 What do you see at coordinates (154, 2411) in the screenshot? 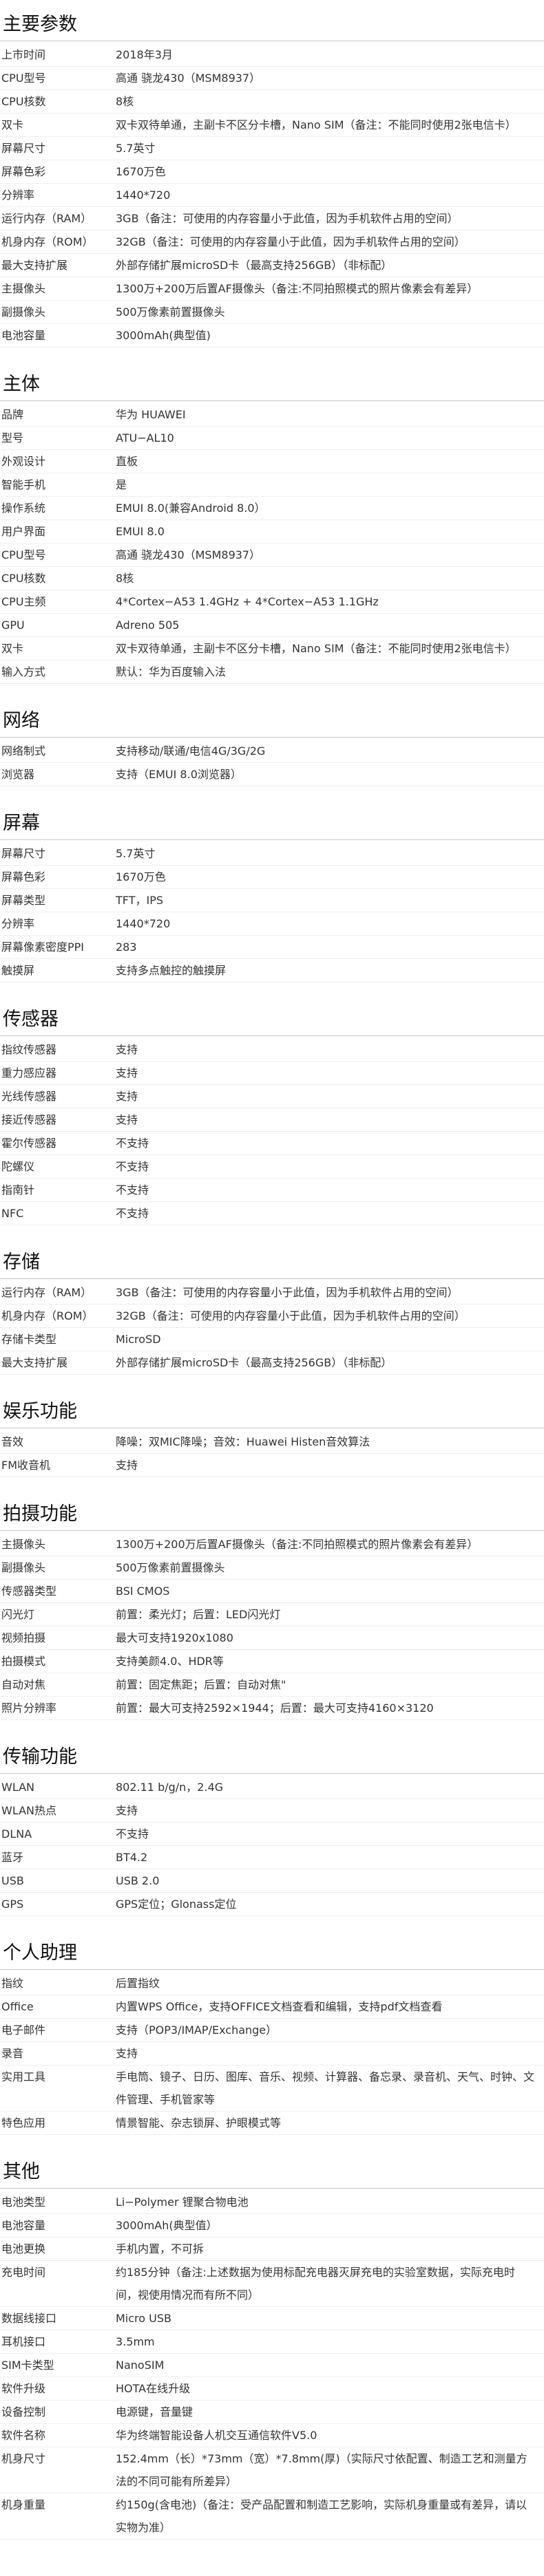
I see `spec-value: 电源键，音量键` at bounding box center [154, 2411].